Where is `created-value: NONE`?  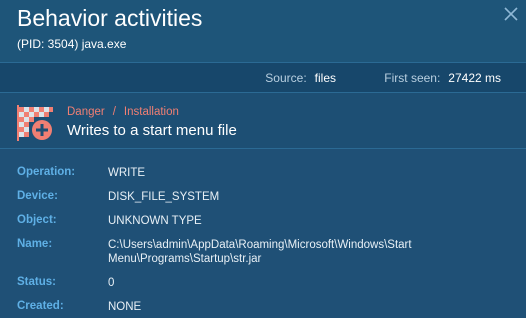 created-value: NONE is located at coordinates (125, 307).